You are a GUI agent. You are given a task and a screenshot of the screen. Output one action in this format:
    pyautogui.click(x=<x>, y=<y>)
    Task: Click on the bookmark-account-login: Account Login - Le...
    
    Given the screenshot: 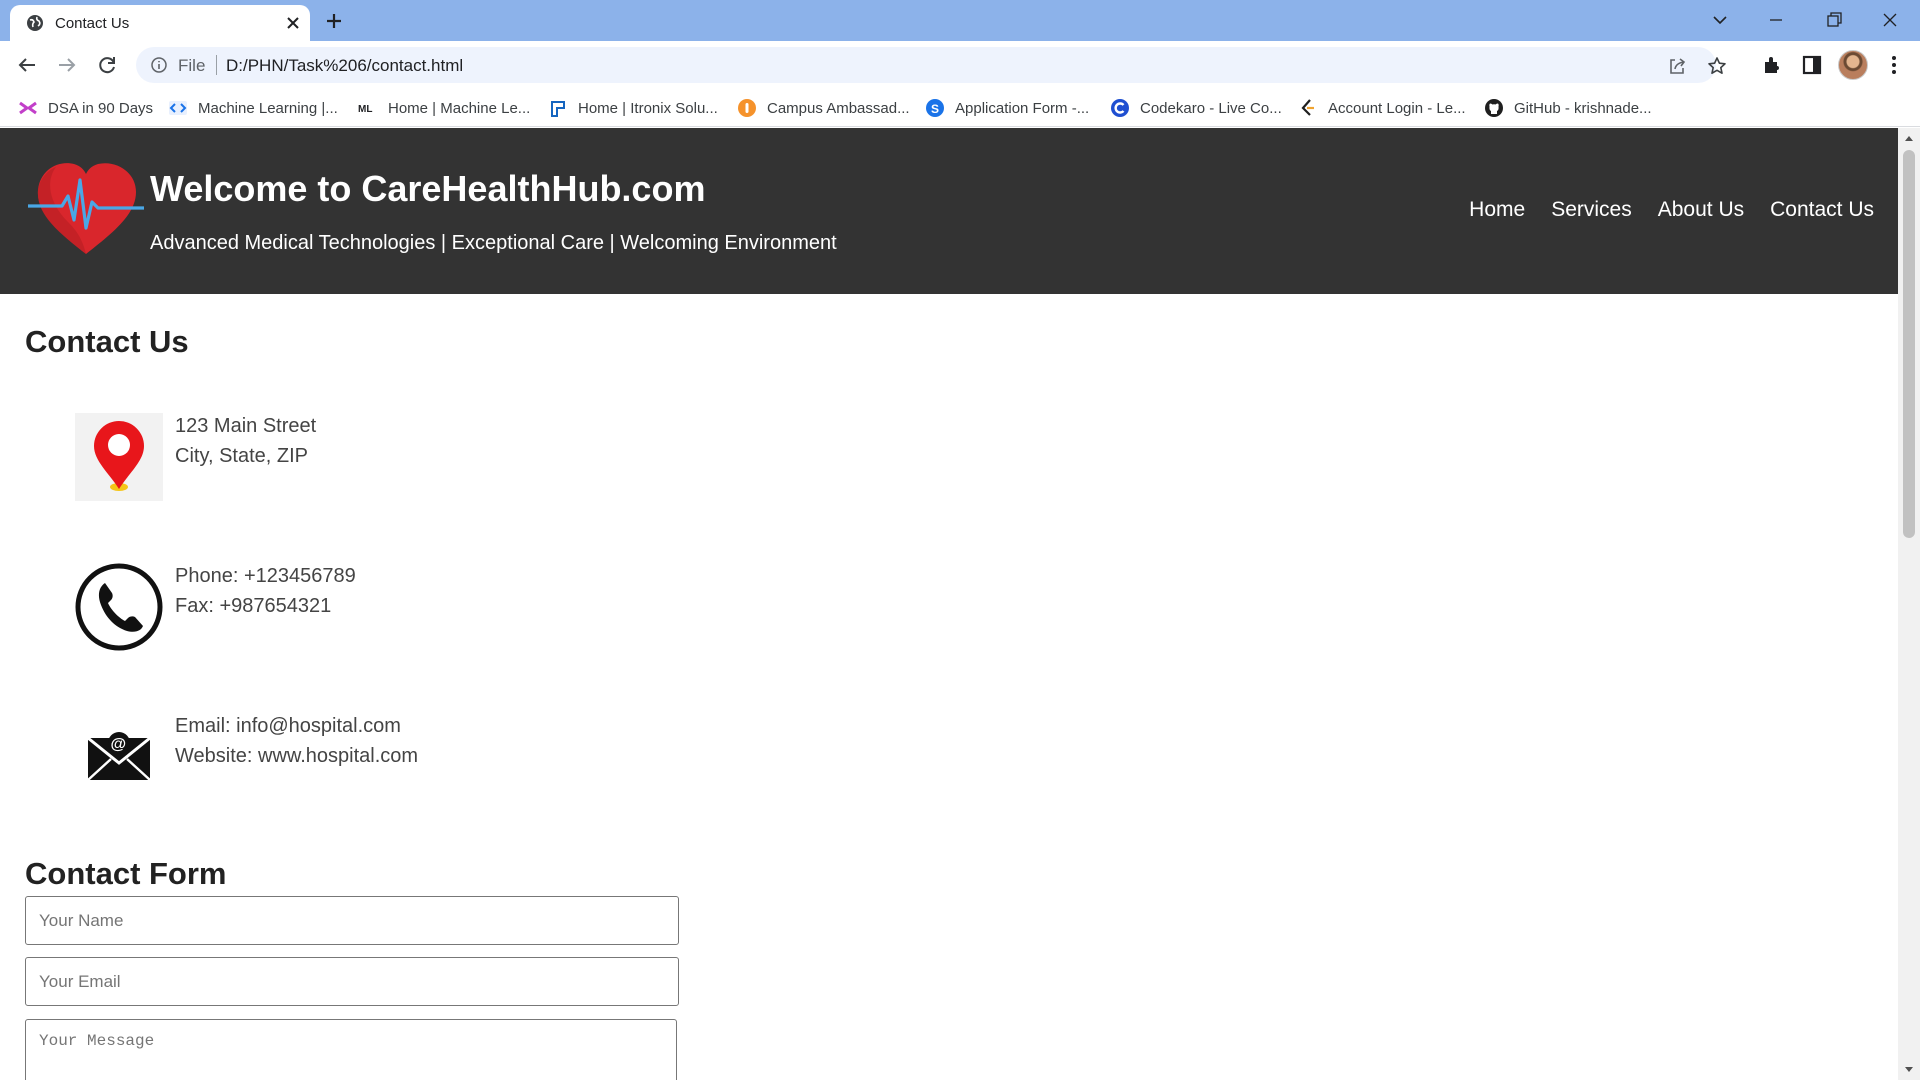 What is the action you would take?
    pyautogui.click(x=1382, y=108)
    